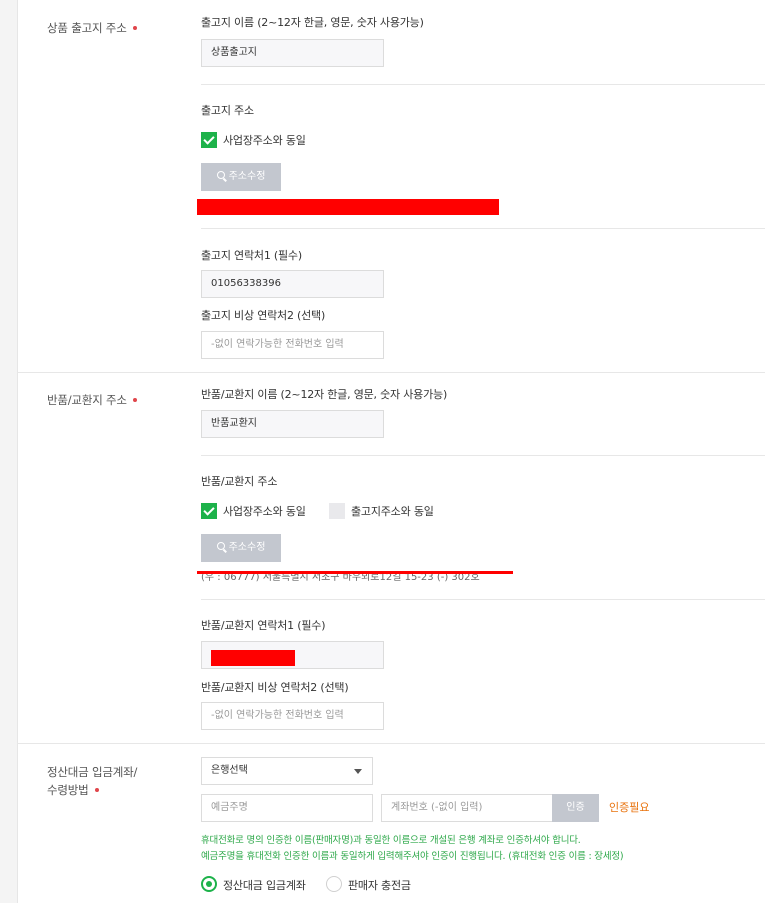 The height and width of the screenshot is (903, 765). What do you see at coordinates (87, 28) in the screenshot?
I see `shipping-section-label-text: 상품 출고지 주소` at bounding box center [87, 28].